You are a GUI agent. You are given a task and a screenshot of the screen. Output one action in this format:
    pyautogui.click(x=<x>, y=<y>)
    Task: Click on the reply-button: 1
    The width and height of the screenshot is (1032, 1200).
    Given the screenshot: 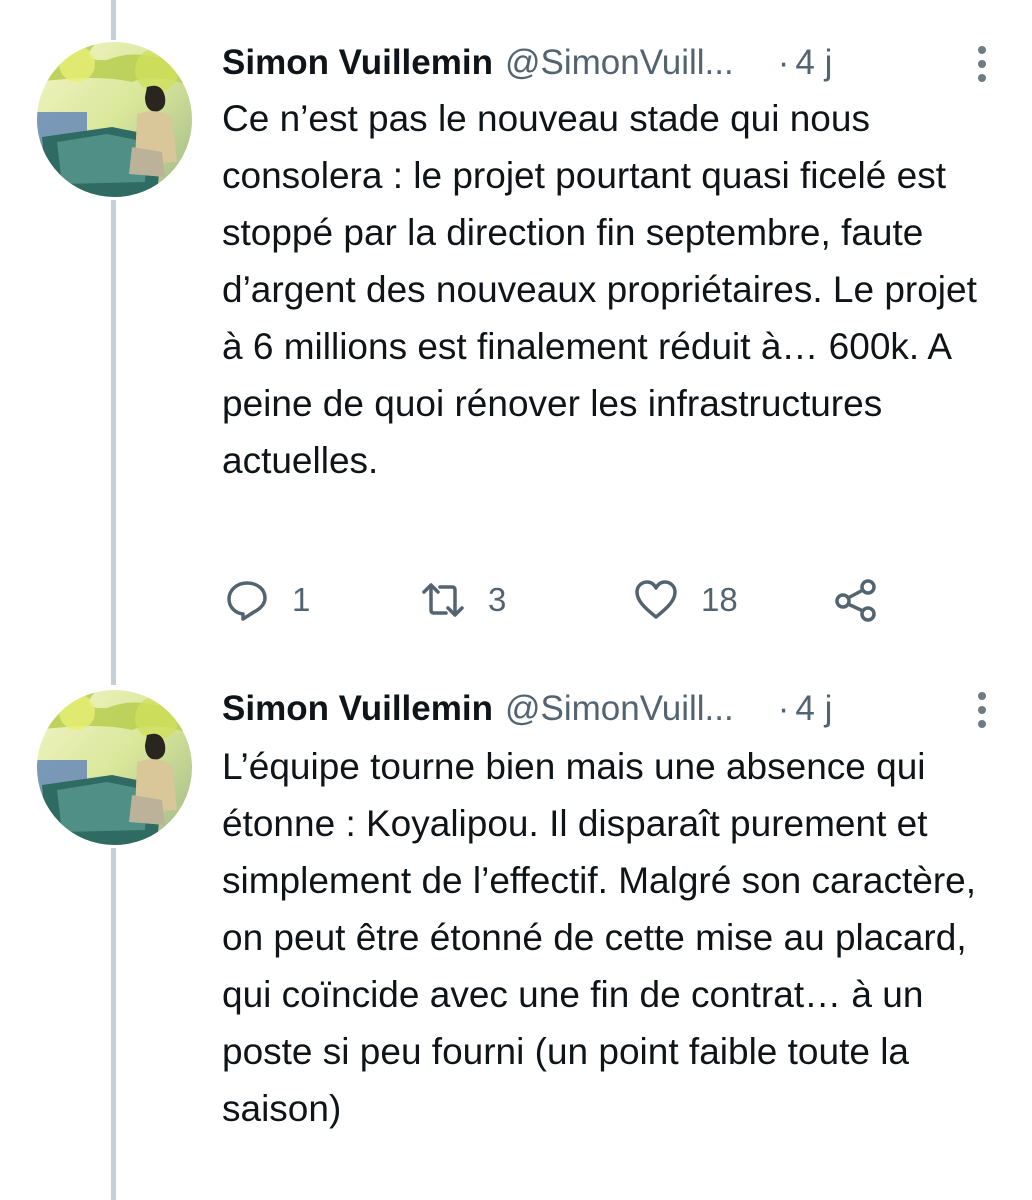 What is the action you would take?
    pyautogui.click(x=267, y=600)
    